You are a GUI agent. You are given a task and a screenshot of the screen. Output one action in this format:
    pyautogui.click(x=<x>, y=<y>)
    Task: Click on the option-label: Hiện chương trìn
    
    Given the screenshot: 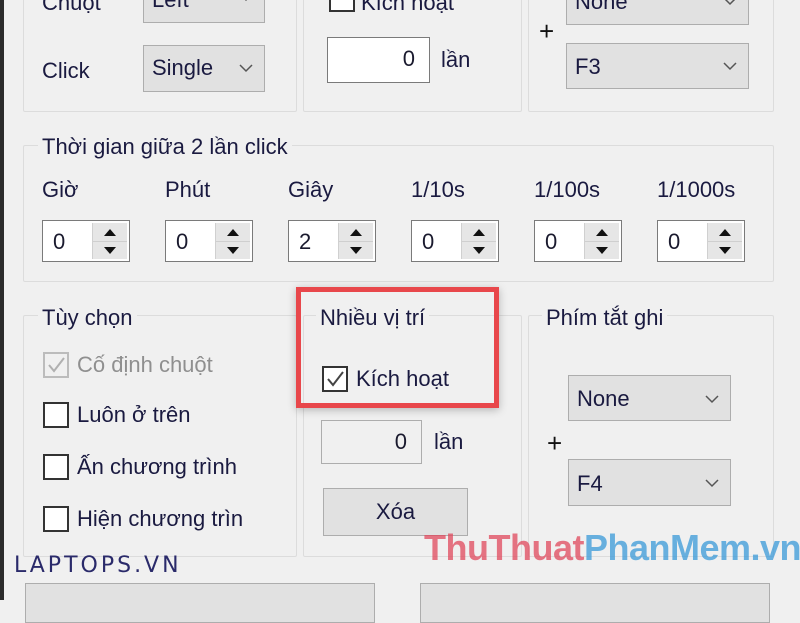 What is the action you would take?
    pyautogui.click(x=160, y=518)
    